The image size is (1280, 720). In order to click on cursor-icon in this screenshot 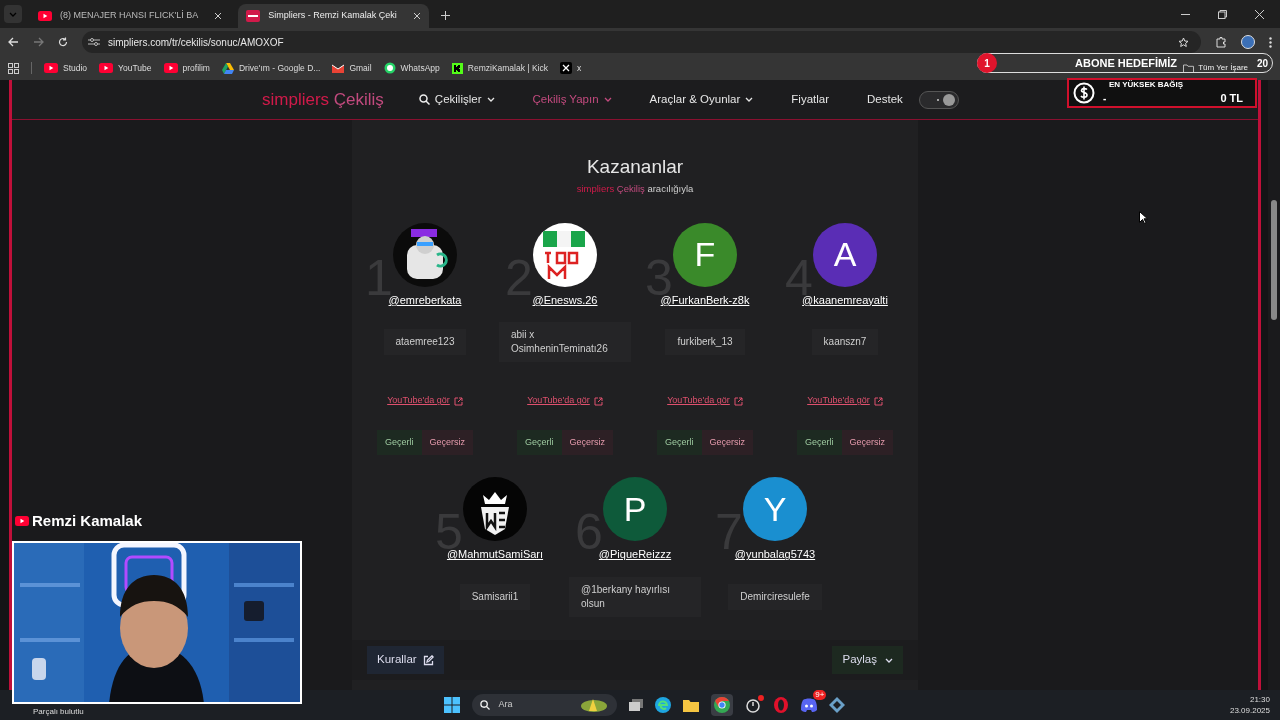, I will do `click(1143, 217)`.